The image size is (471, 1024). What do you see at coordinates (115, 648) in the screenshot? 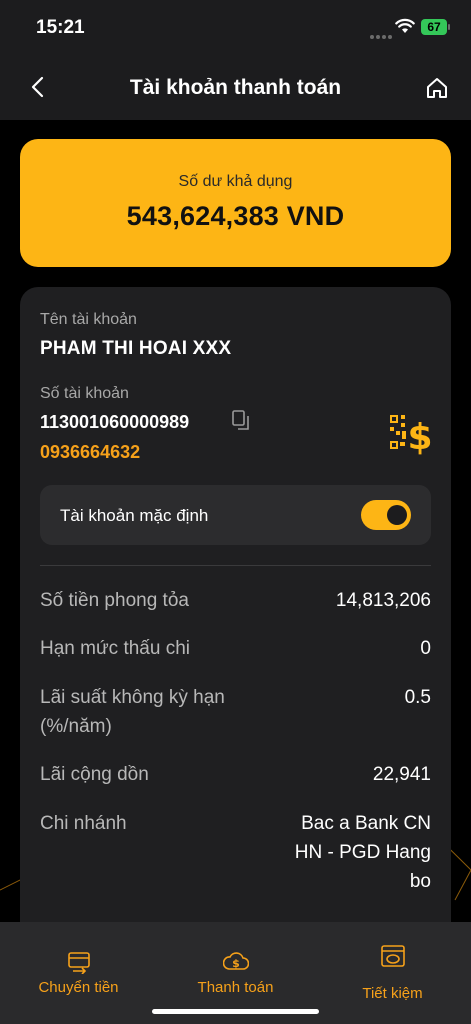
I see `overdraft-limit-label: Hạn mức thấu chi` at bounding box center [115, 648].